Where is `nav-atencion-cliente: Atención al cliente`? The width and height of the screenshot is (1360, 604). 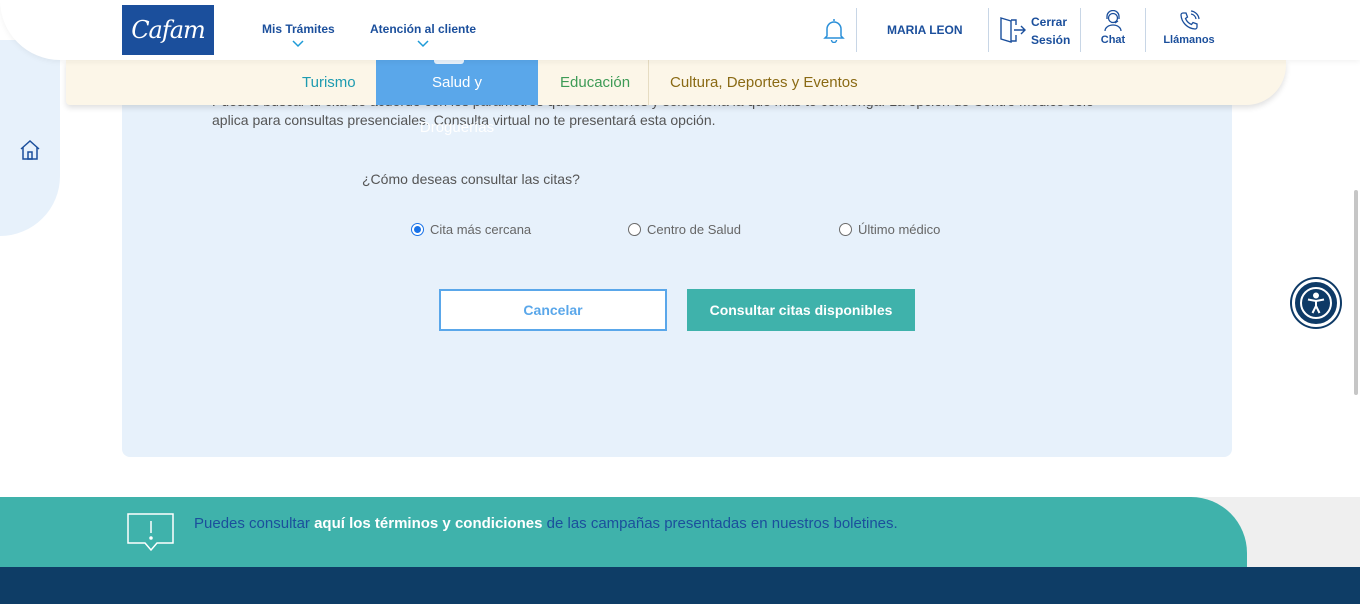 nav-atencion-cliente: Atención al cliente is located at coordinates (423, 35).